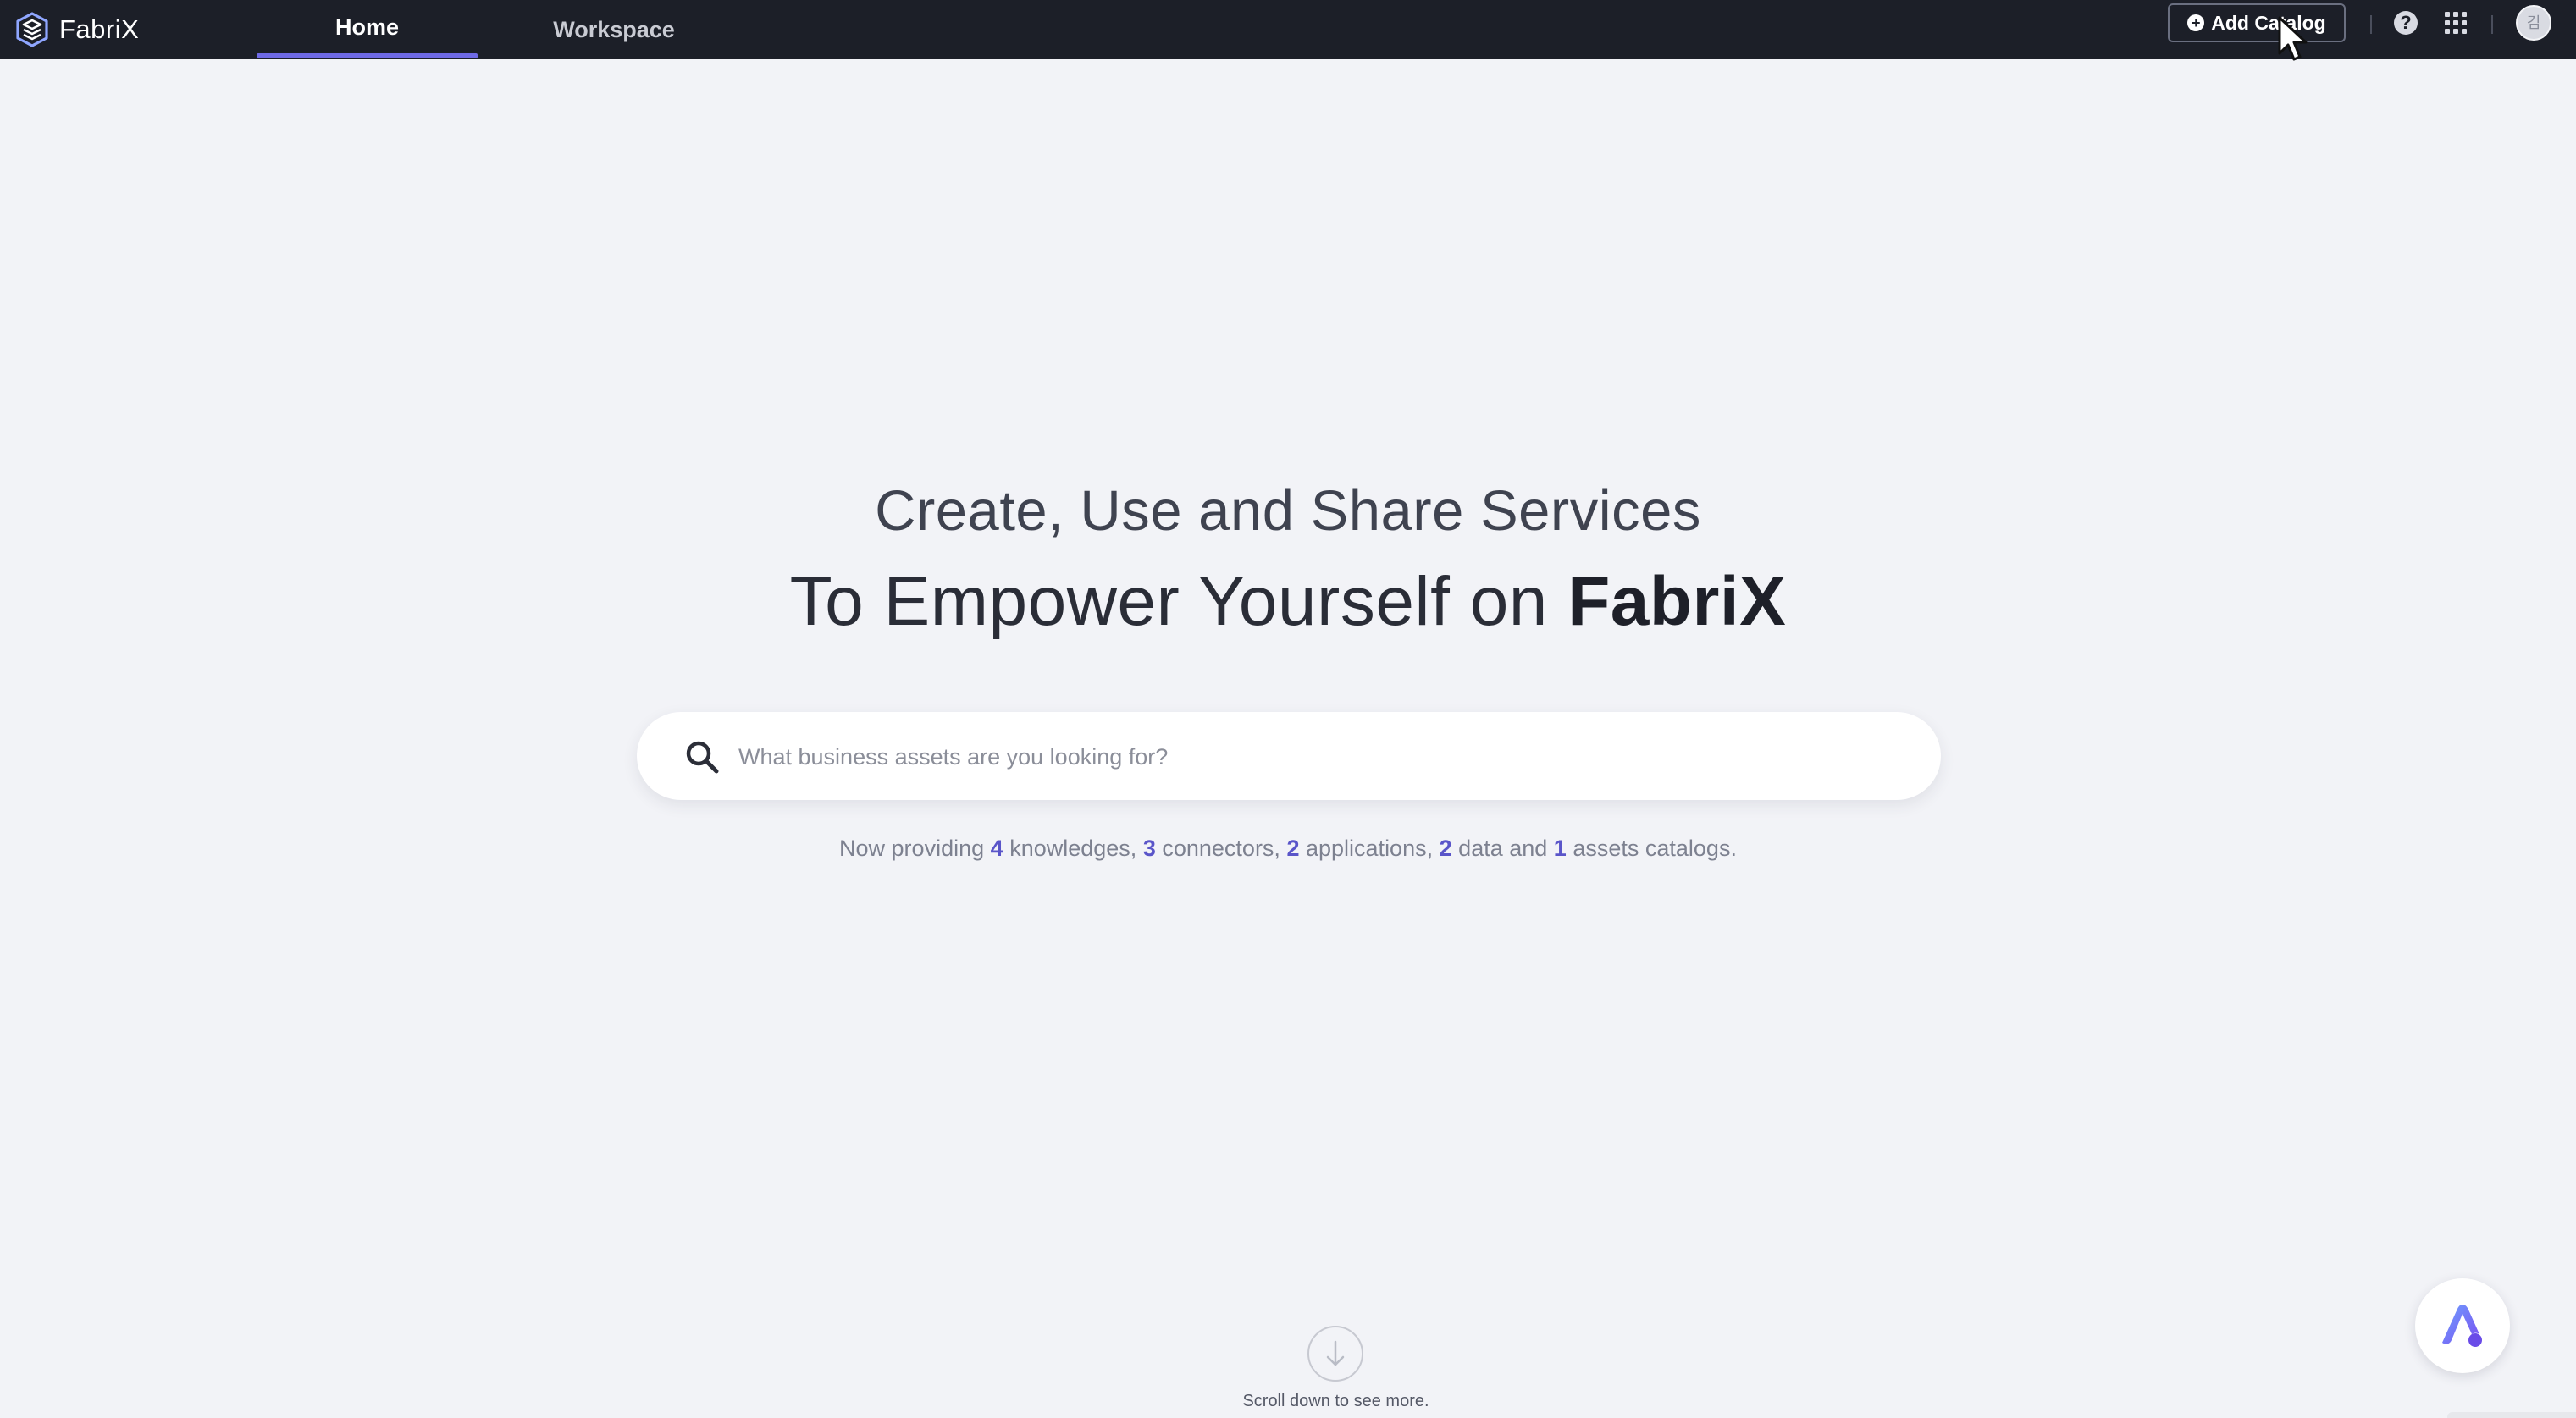 This screenshot has width=2576, height=1418. I want to click on connectors-label: connectors,, so click(1221, 848).